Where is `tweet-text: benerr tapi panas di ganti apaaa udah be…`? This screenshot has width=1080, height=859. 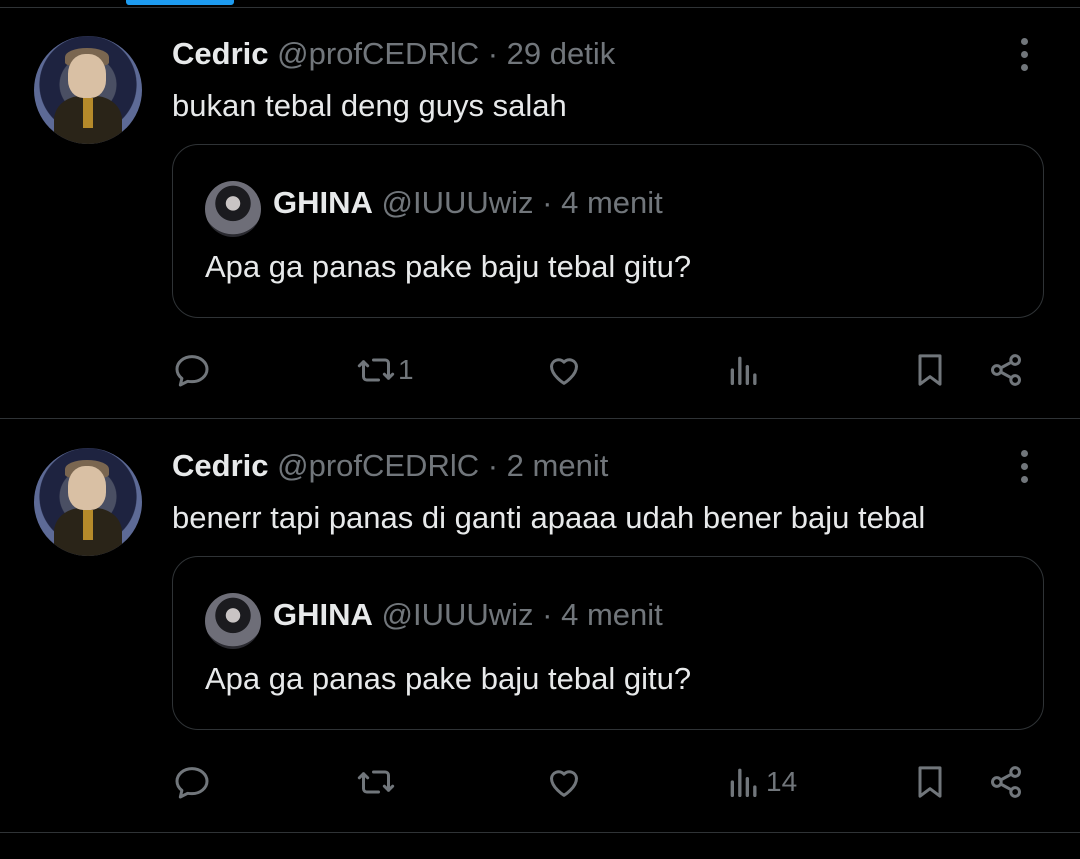
tweet-text: benerr tapi panas di ganti apaaa udah be… is located at coordinates (549, 517).